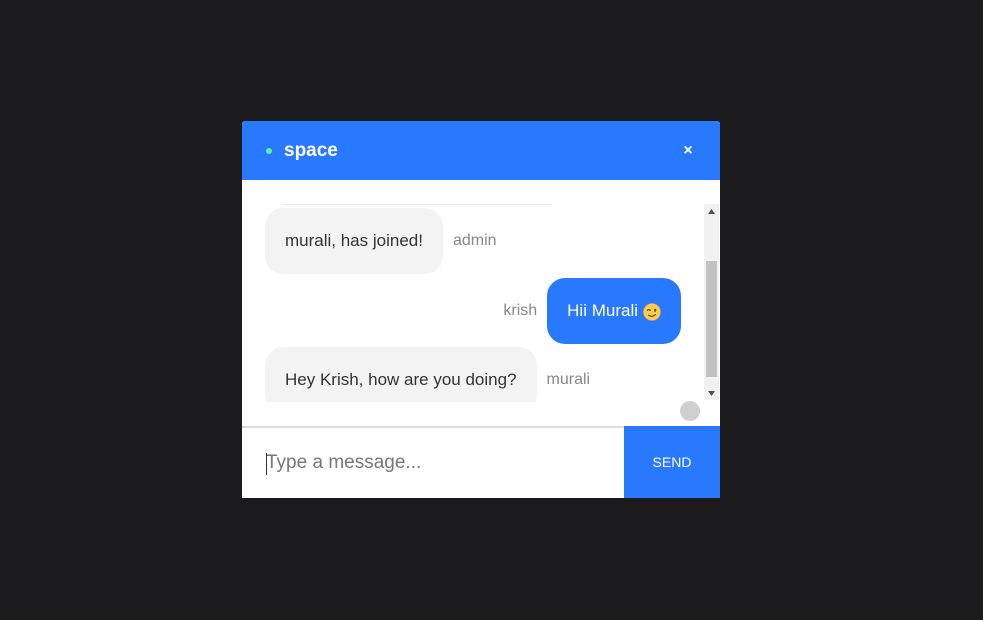 This screenshot has width=983, height=620. What do you see at coordinates (266, 464) in the screenshot?
I see `text-caret` at bounding box center [266, 464].